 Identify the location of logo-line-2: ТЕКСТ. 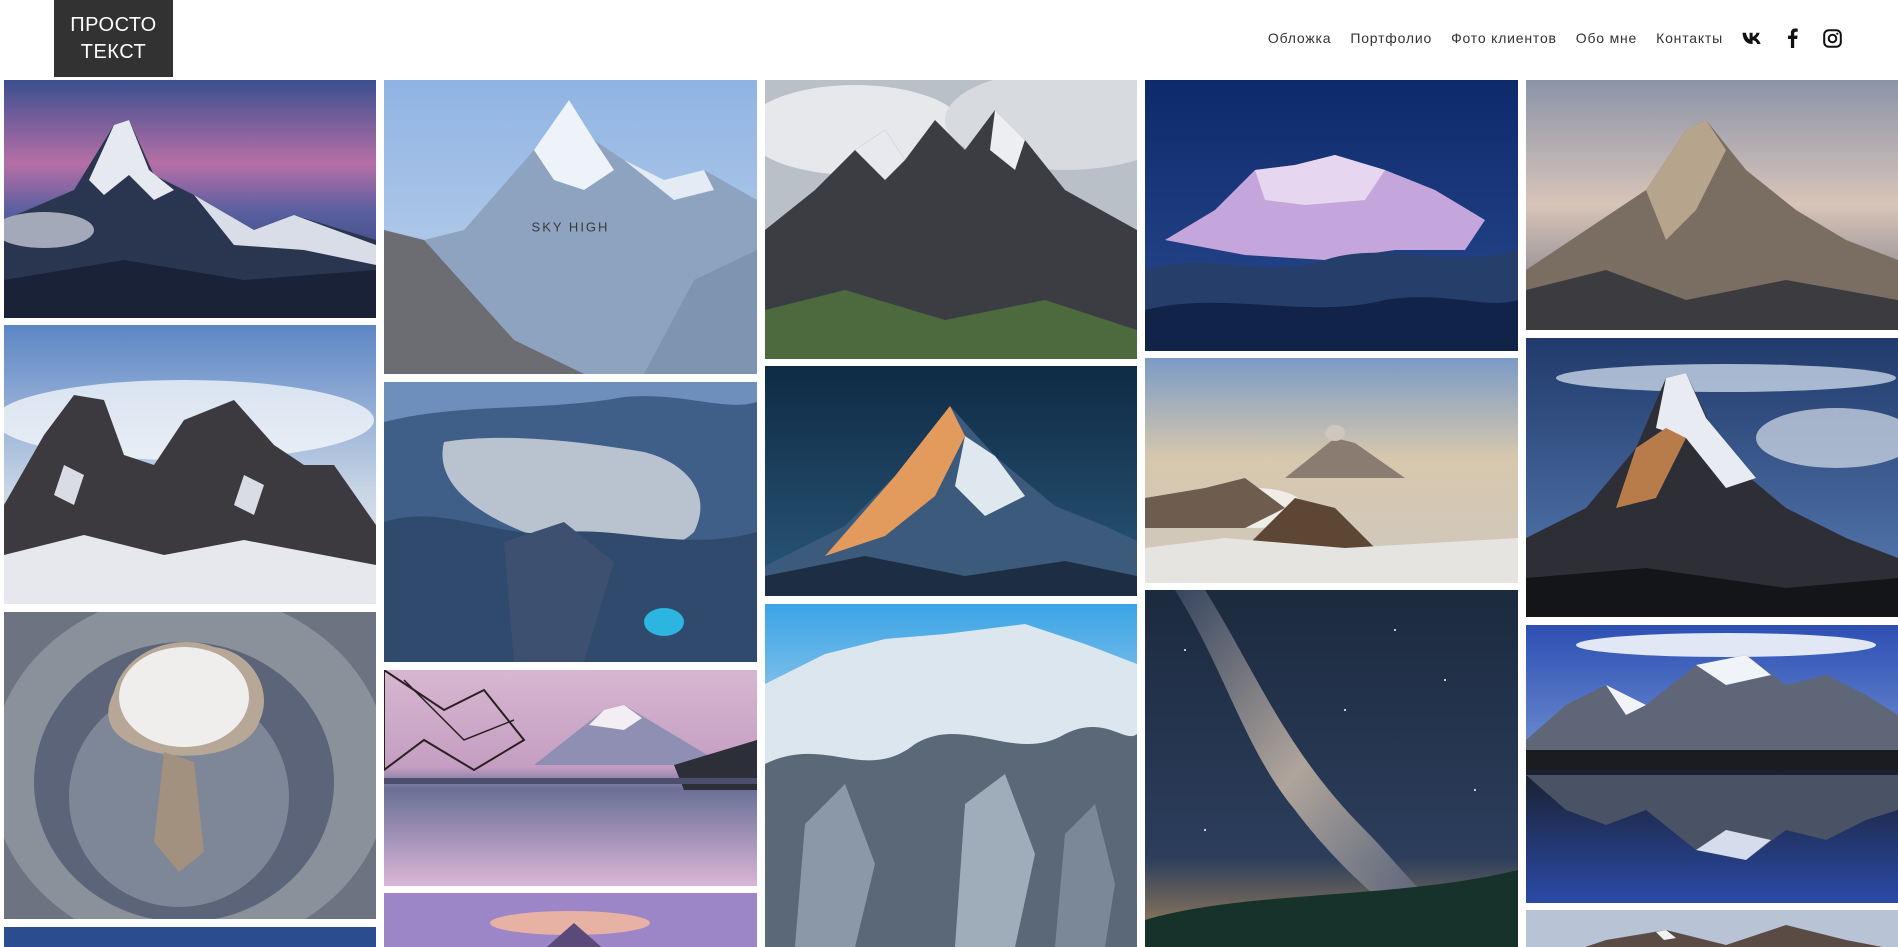
(113, 51).